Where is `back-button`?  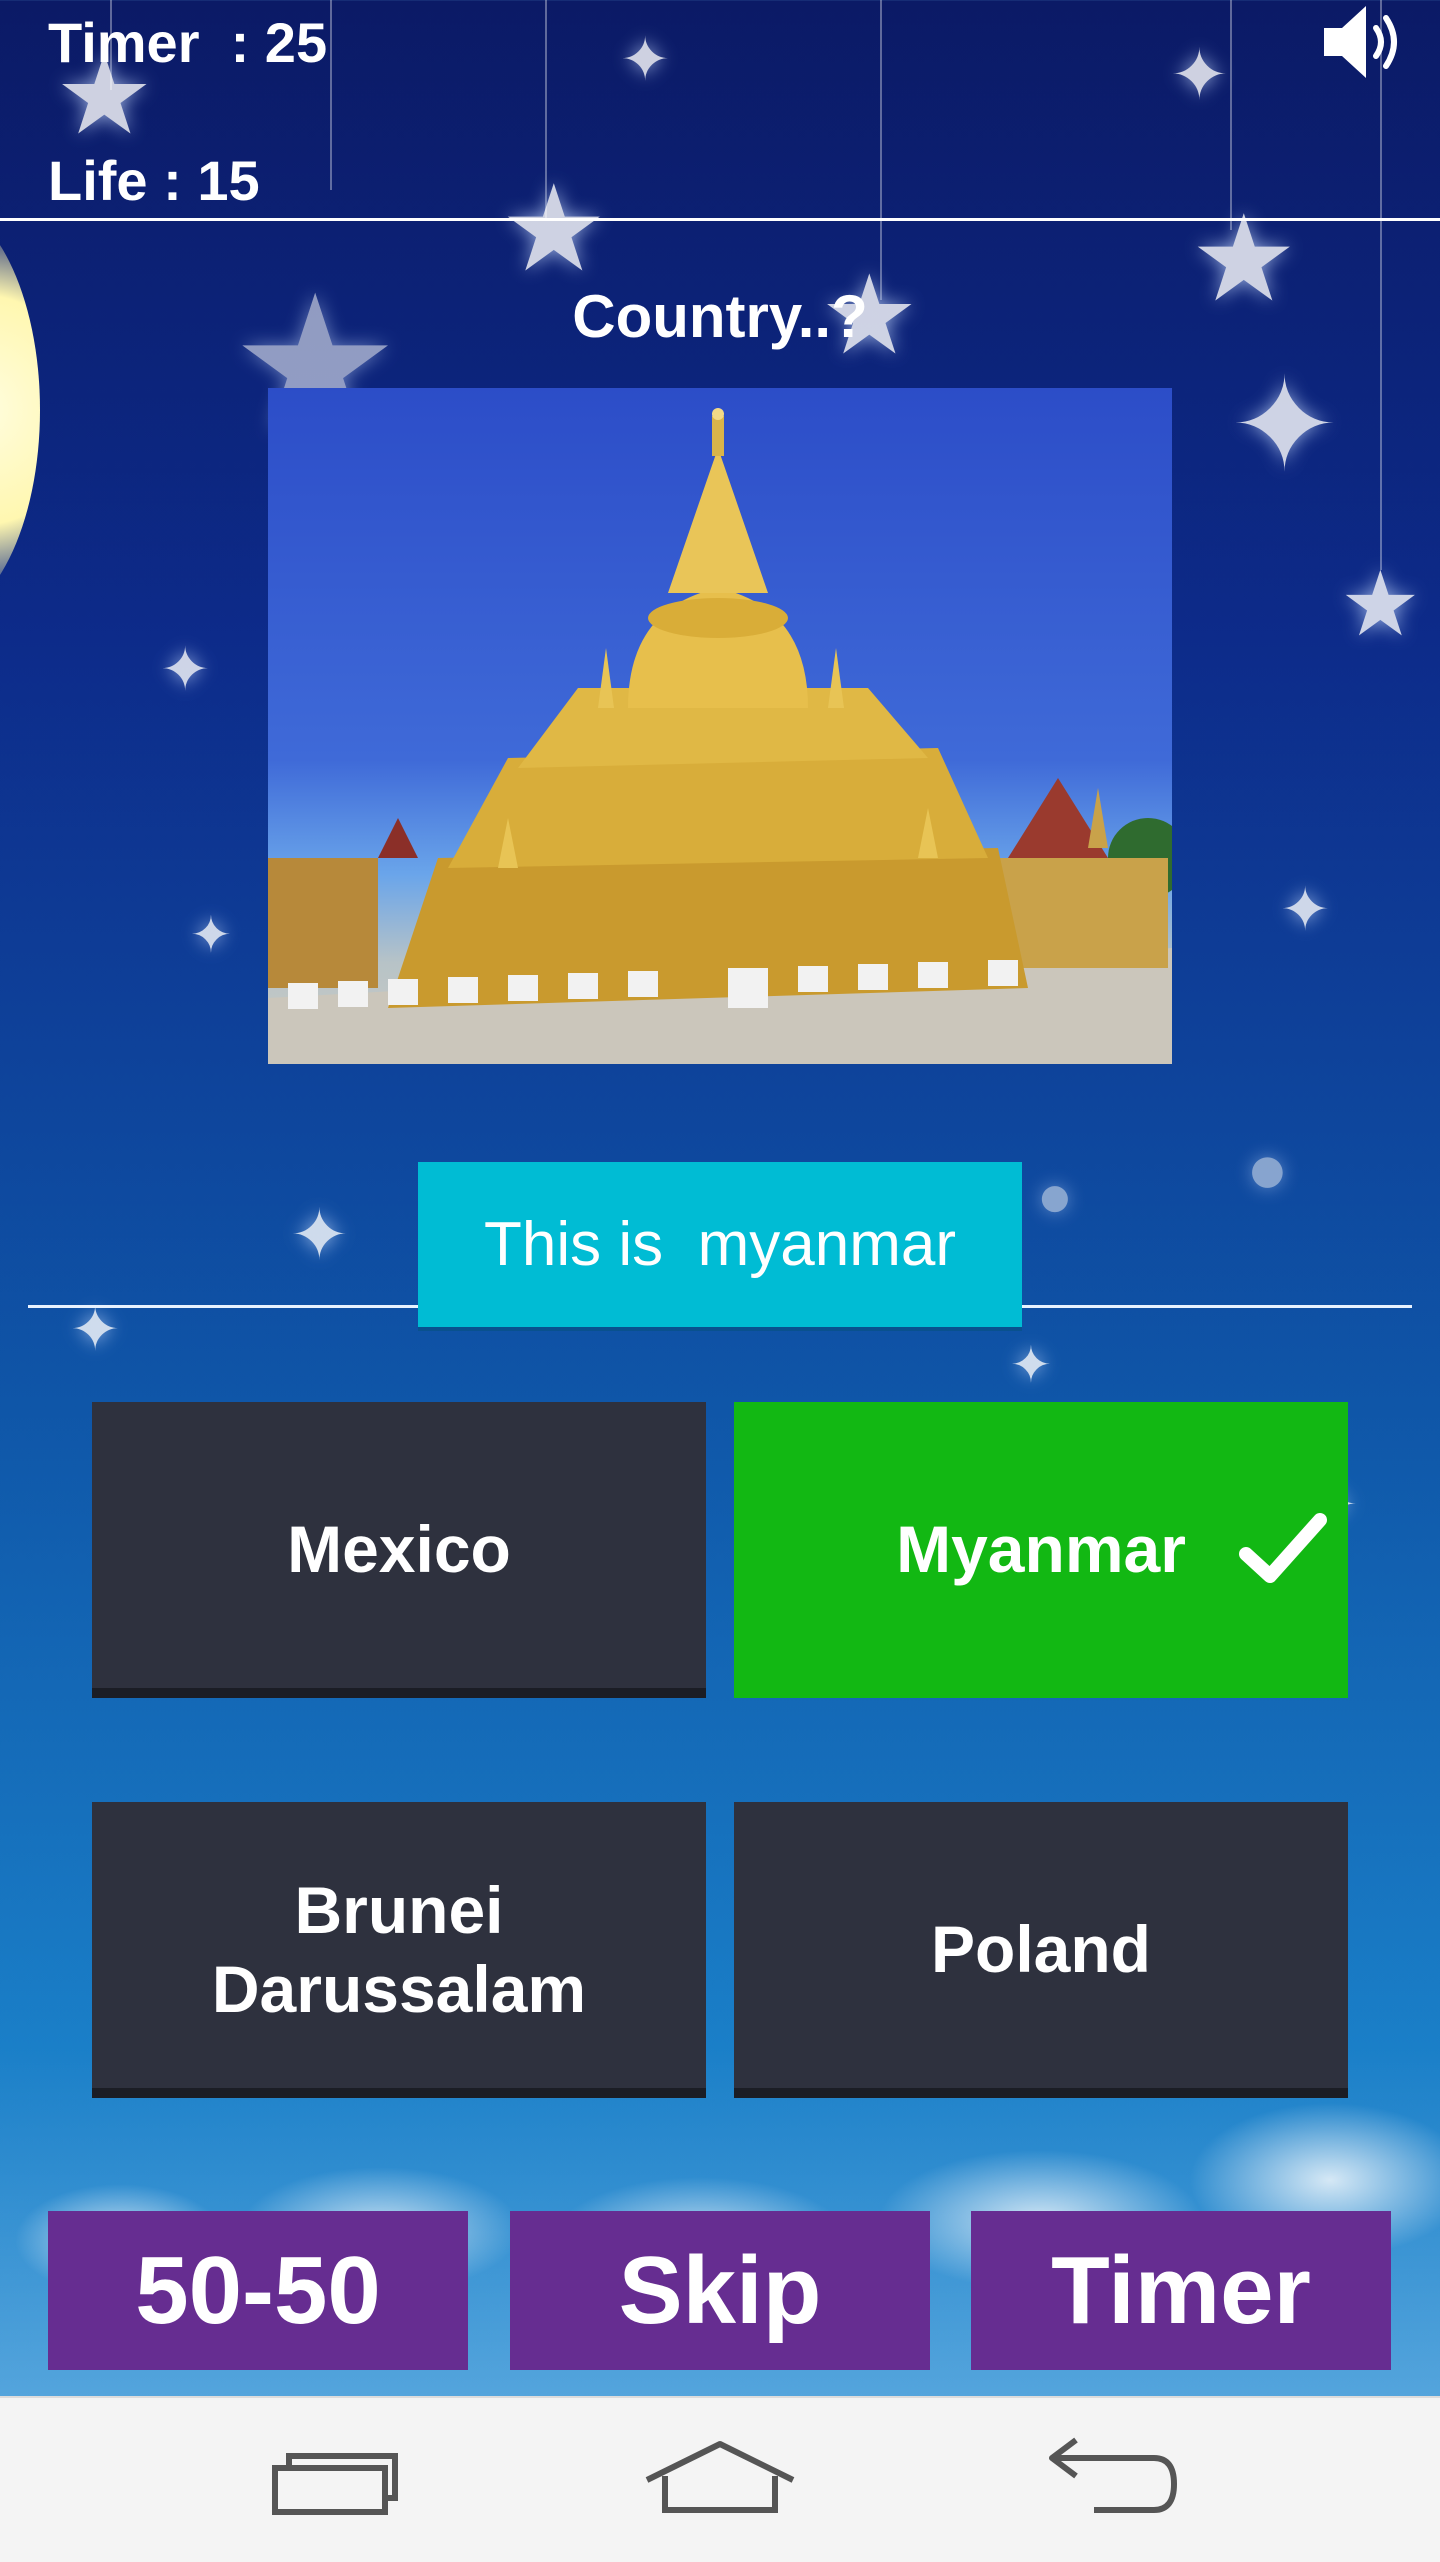
back-button is located at coordinates (1109, 2478).